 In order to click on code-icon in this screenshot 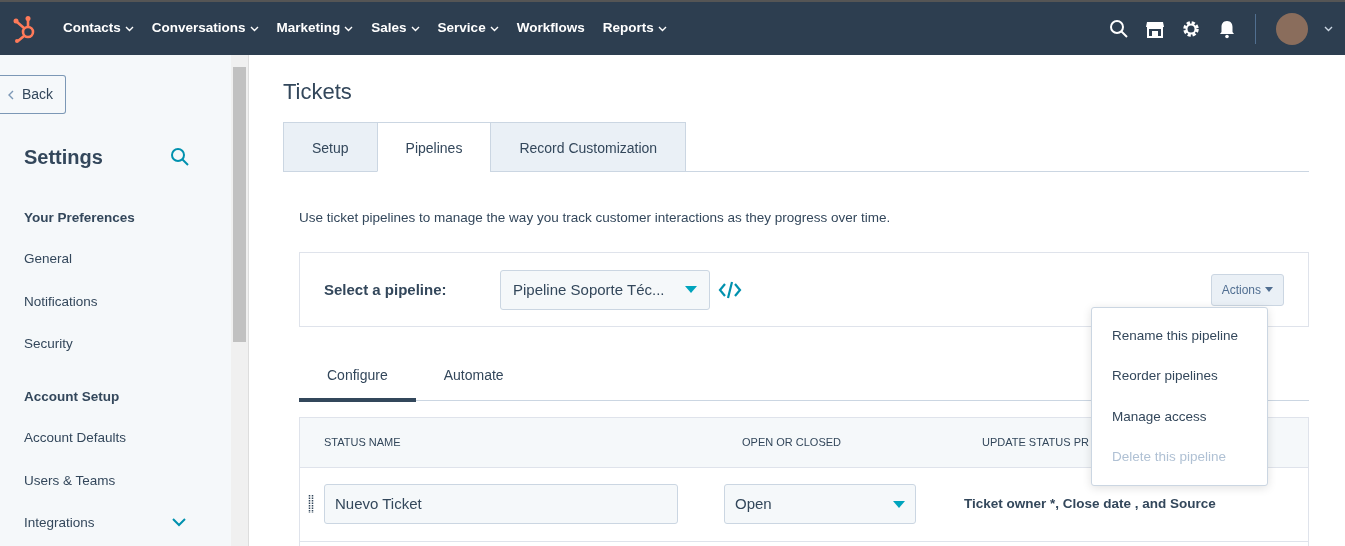, I will do `click(730, 289)`.